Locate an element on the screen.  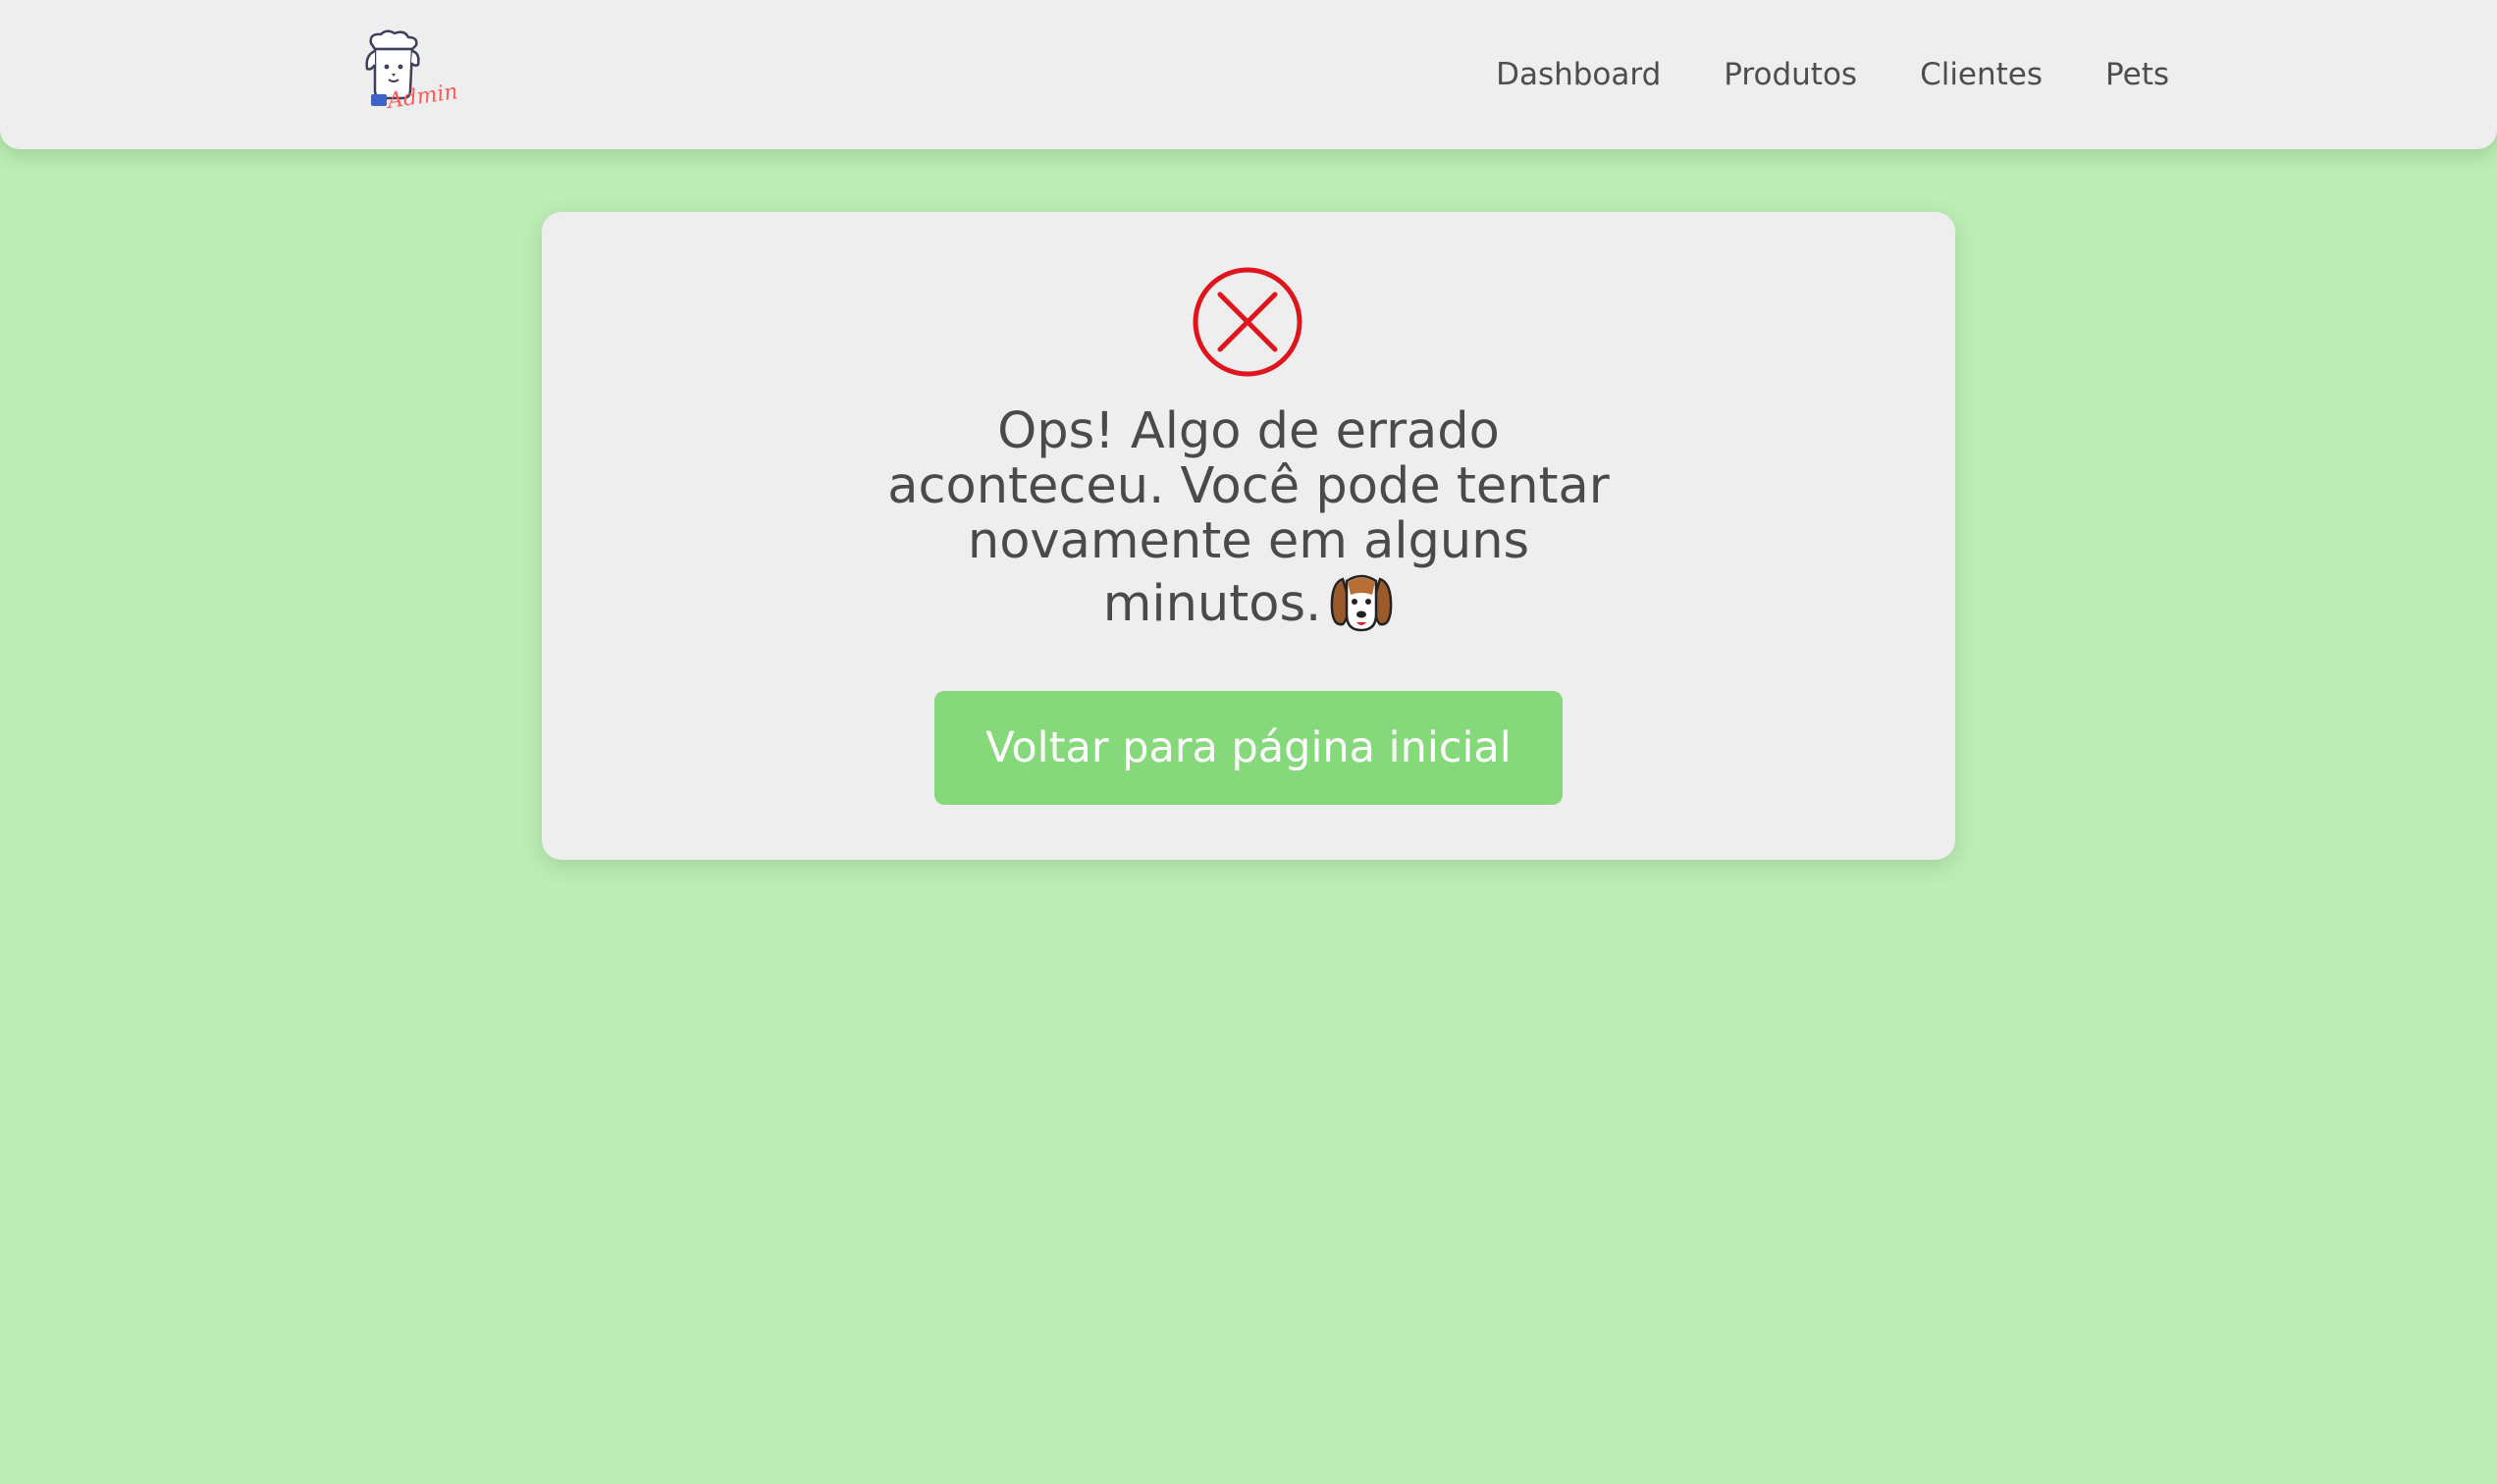
nav-link-produtos: Produtos is located at coordinates (1790, 74).